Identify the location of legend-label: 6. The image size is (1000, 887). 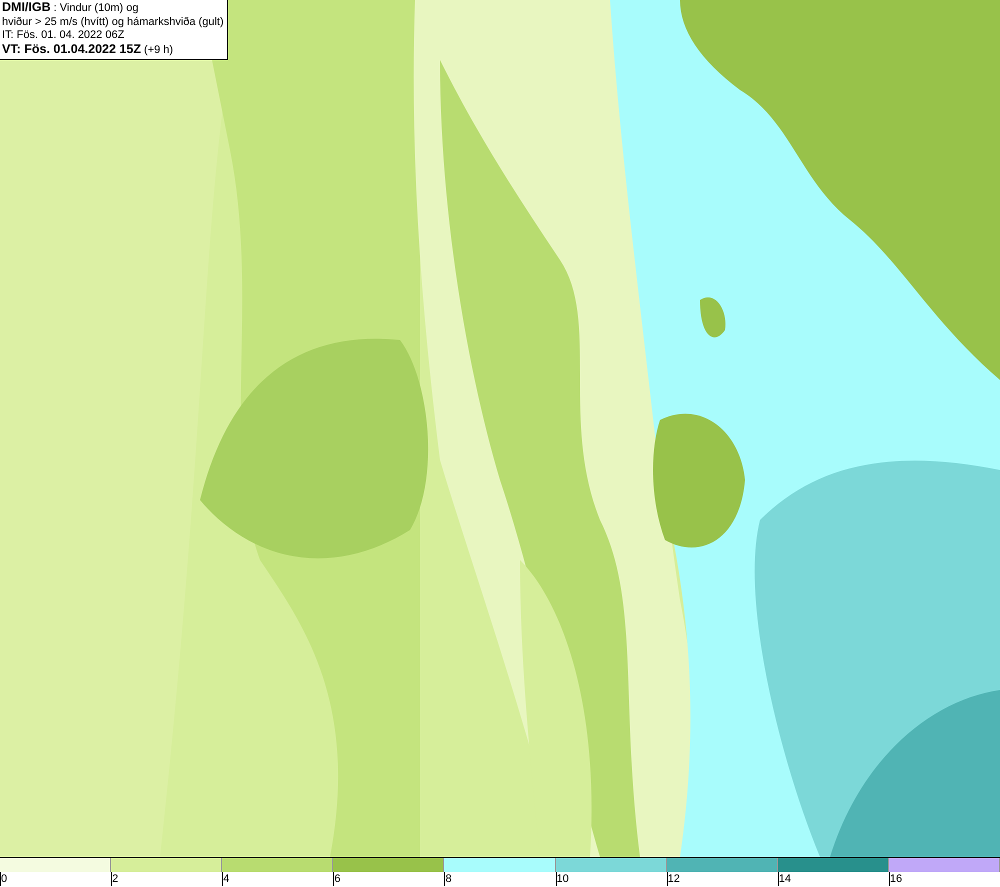
(336, 879).